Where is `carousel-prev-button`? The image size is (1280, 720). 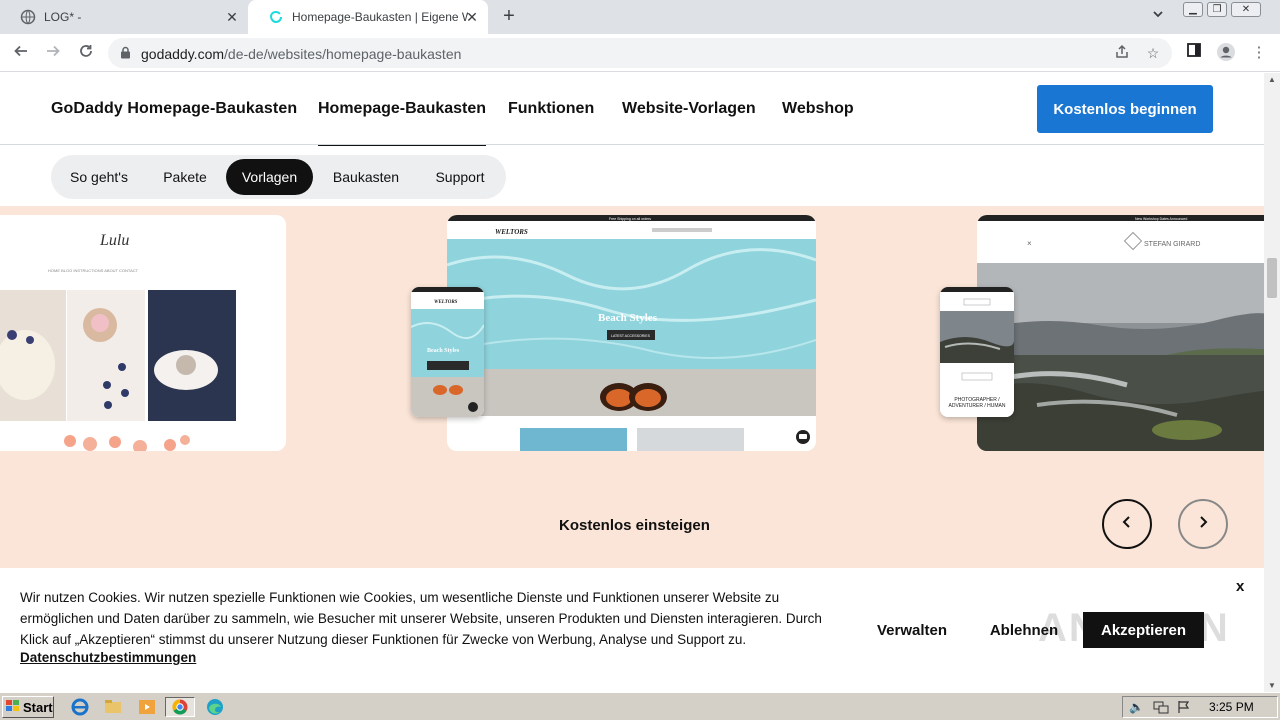 carousel-prev-button is located at coordinates (1127, 524).